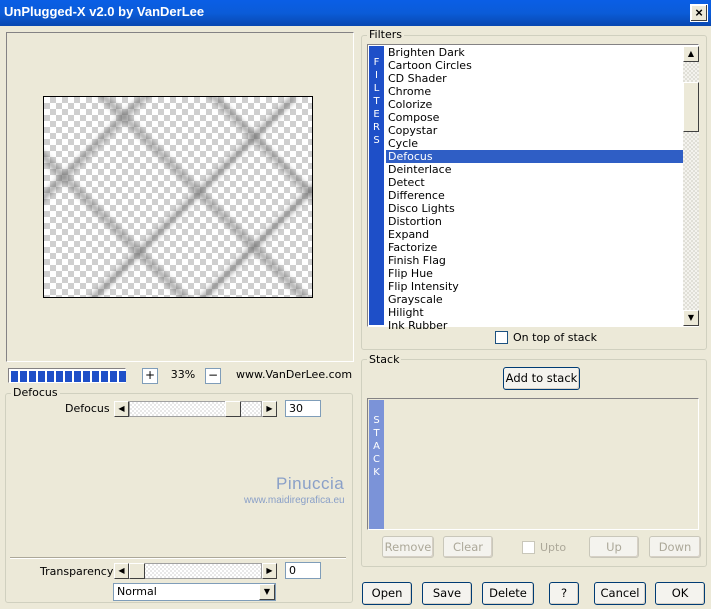 The image size is (711, 609). Describe the element at coordinates (121, 571) in the screenshot. I see `transparency-decrease-button: ◀` at that location.